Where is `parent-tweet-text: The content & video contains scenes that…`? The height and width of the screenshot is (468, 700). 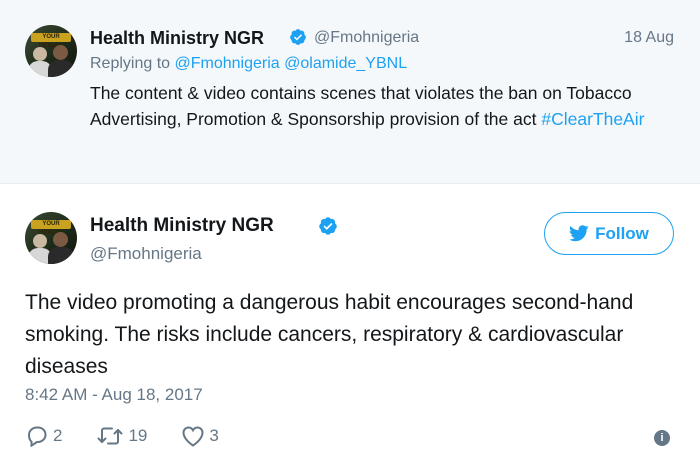 parent-tweet-text: The content & video contains scenes that… is located at coordinates (380, 106).